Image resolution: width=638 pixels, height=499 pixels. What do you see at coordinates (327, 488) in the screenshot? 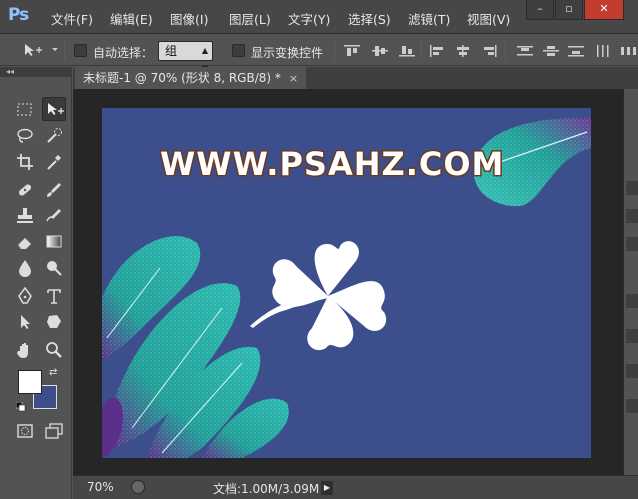
I see `status-menu-arrow-icon: ▶` at bounding box center [327, 488].